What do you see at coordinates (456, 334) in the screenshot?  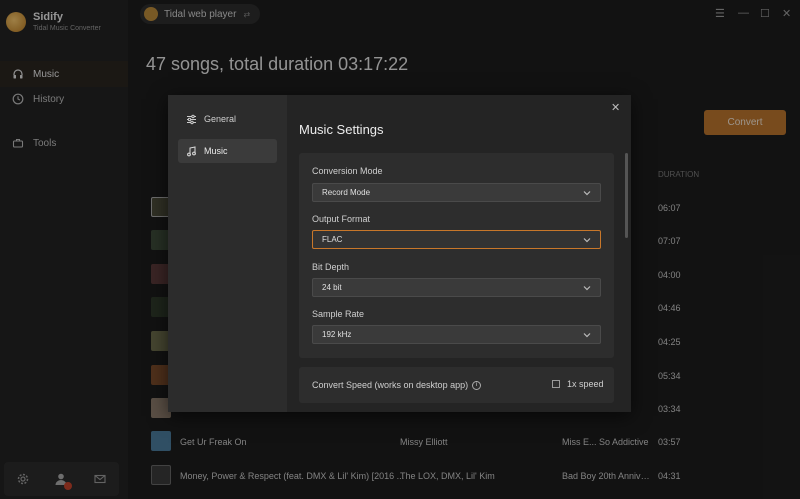 I see `sample-rate-select: 192 kHz` at bounding box center [456, 334].